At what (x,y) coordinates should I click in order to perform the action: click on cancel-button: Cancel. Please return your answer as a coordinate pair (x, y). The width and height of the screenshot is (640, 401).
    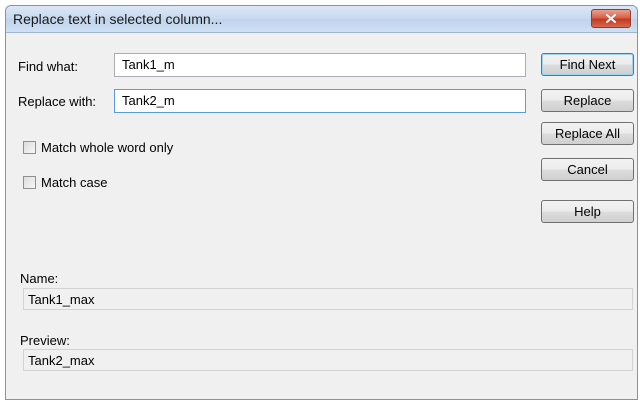
    Looking at the image, I should click on (587, 169).